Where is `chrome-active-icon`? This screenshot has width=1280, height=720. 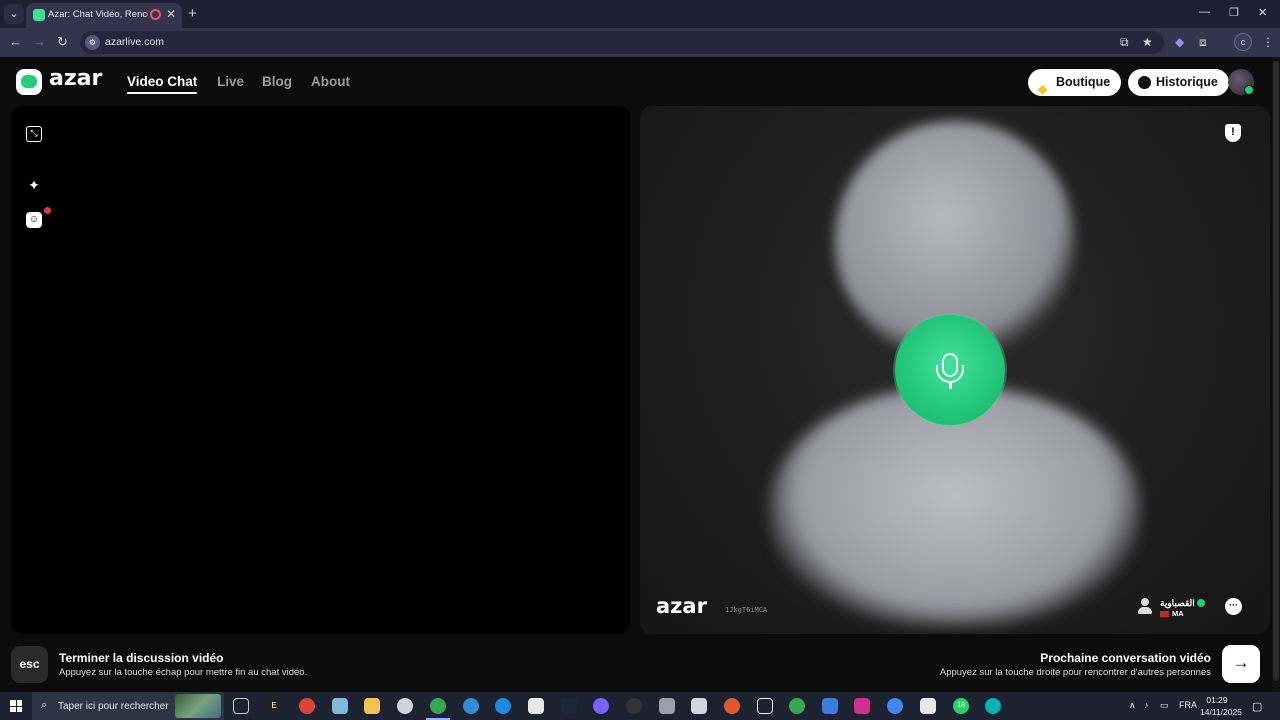 chrome-active-icon is located at coordinates (438, 709).